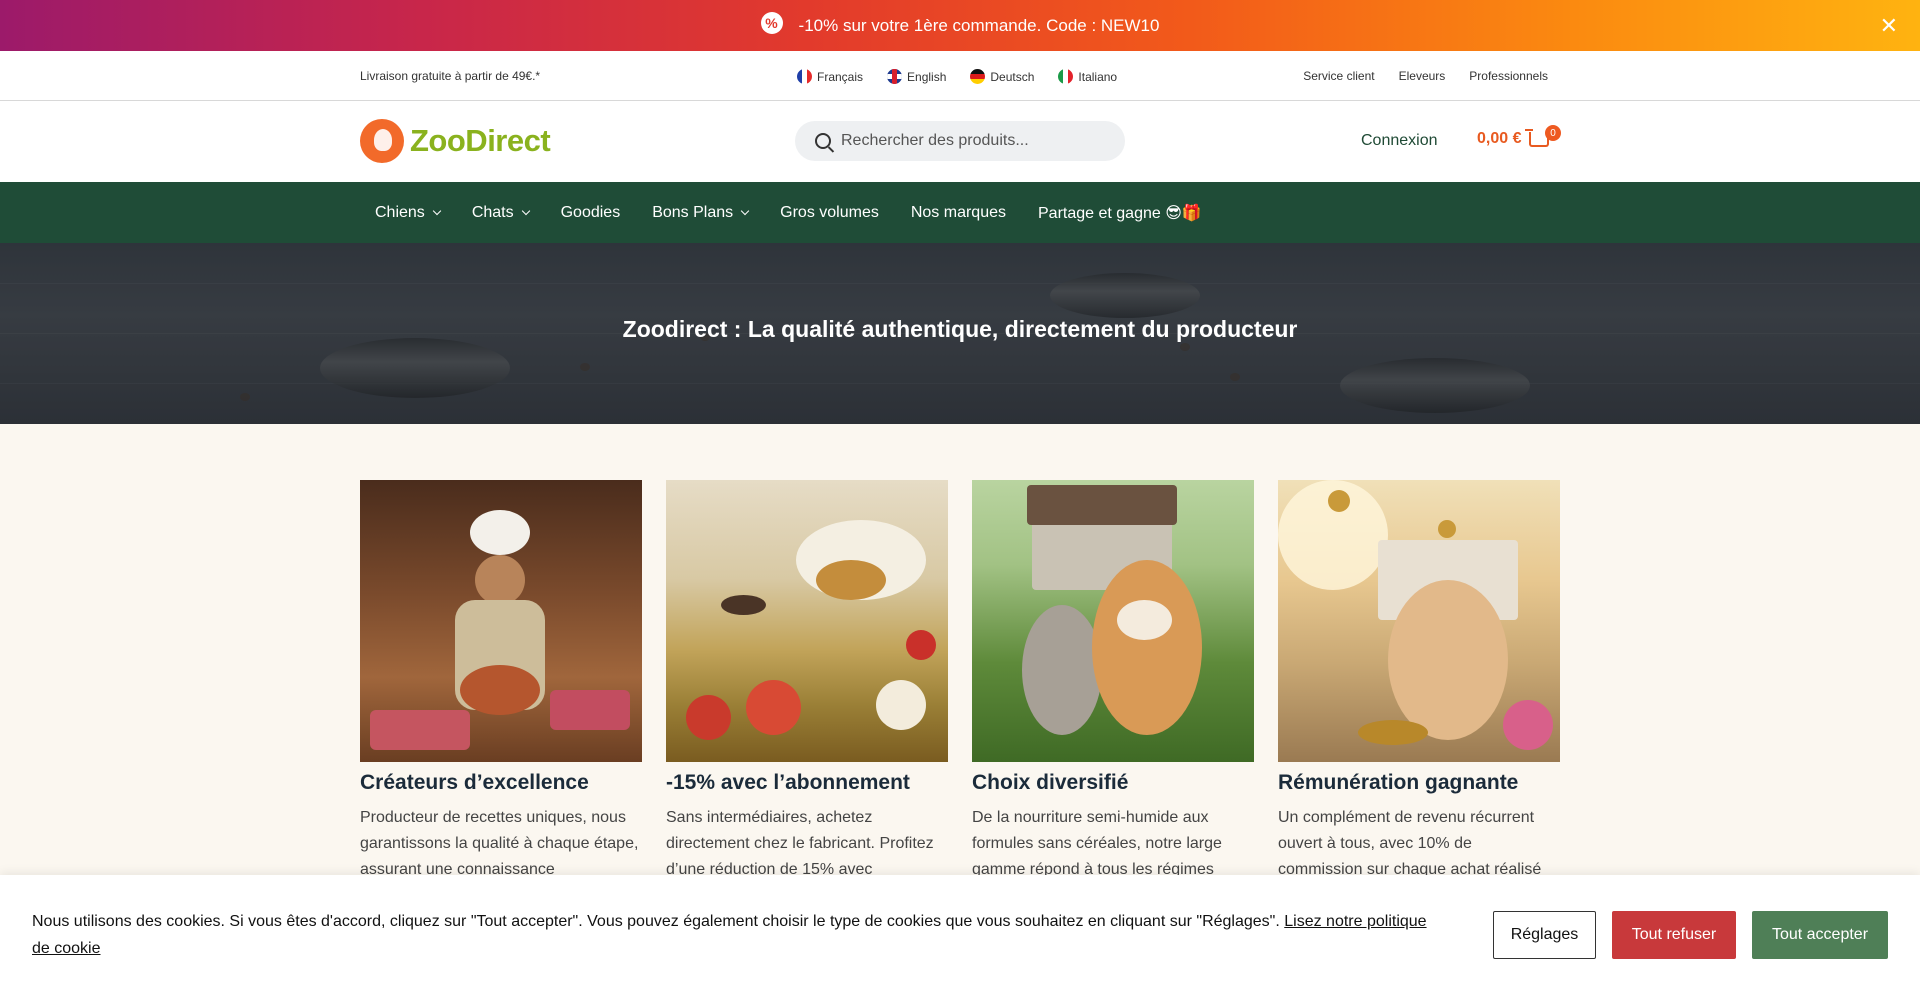 This screenshot has height=993, width=1920. What do you see at coordinates (500, 580) in the screenshot?
I see `chef-face` at bounding box center [500, 580].